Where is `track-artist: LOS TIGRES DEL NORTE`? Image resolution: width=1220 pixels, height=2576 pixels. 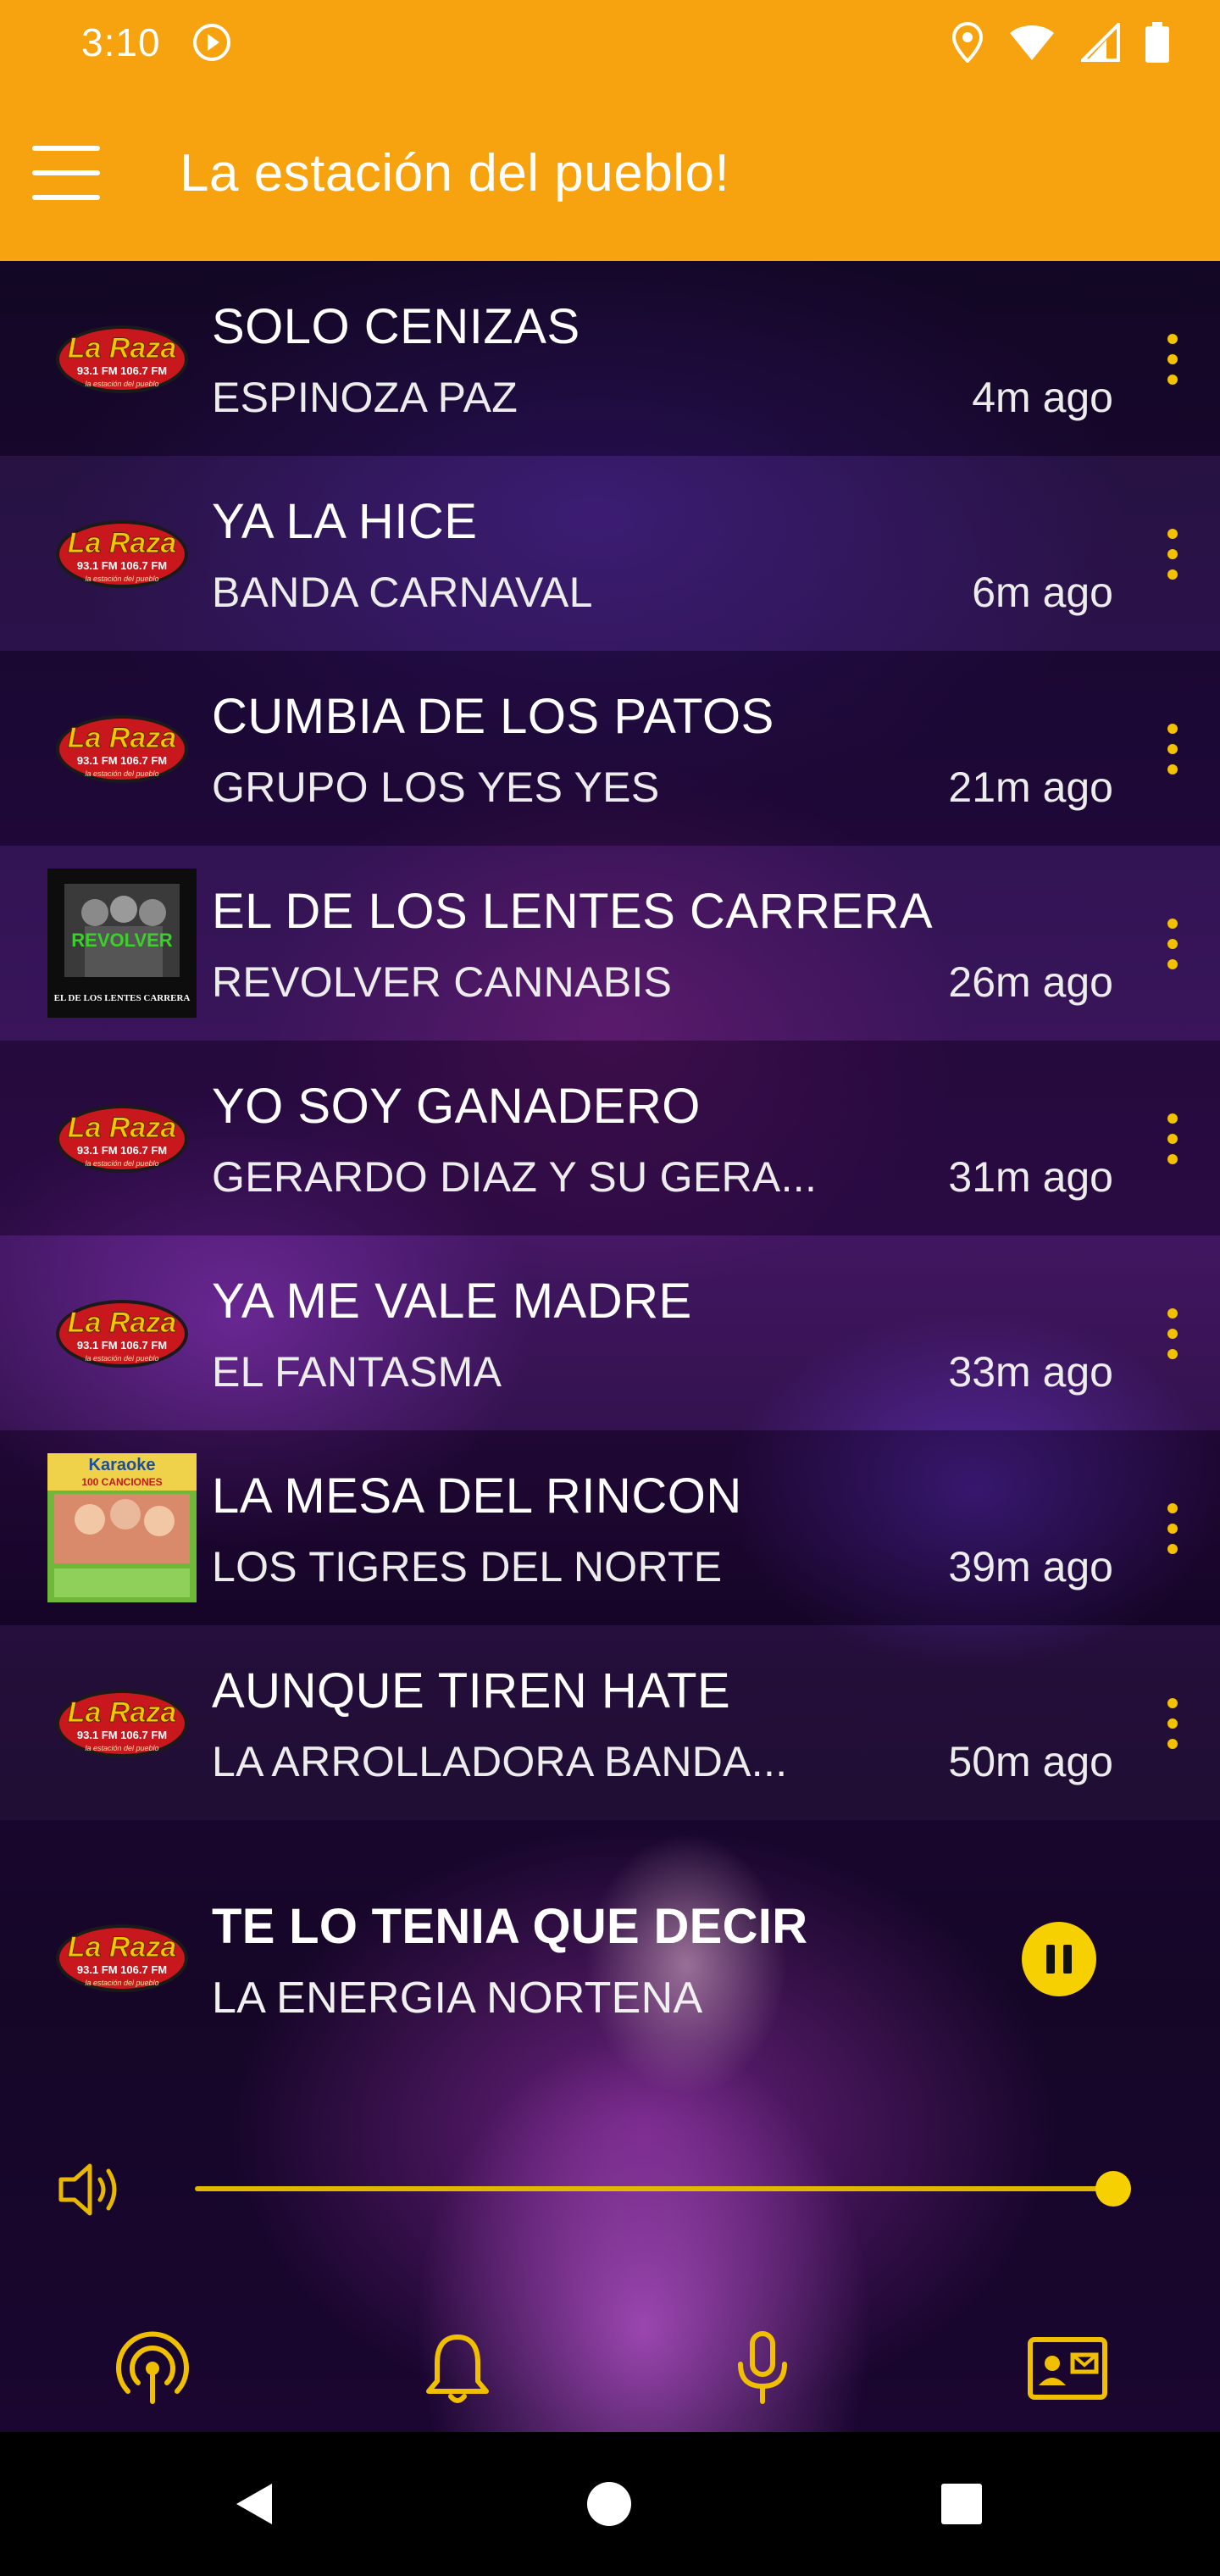
track-artist: LOS TIGRES DEL NORTE is located at coordinates (467, 1567).